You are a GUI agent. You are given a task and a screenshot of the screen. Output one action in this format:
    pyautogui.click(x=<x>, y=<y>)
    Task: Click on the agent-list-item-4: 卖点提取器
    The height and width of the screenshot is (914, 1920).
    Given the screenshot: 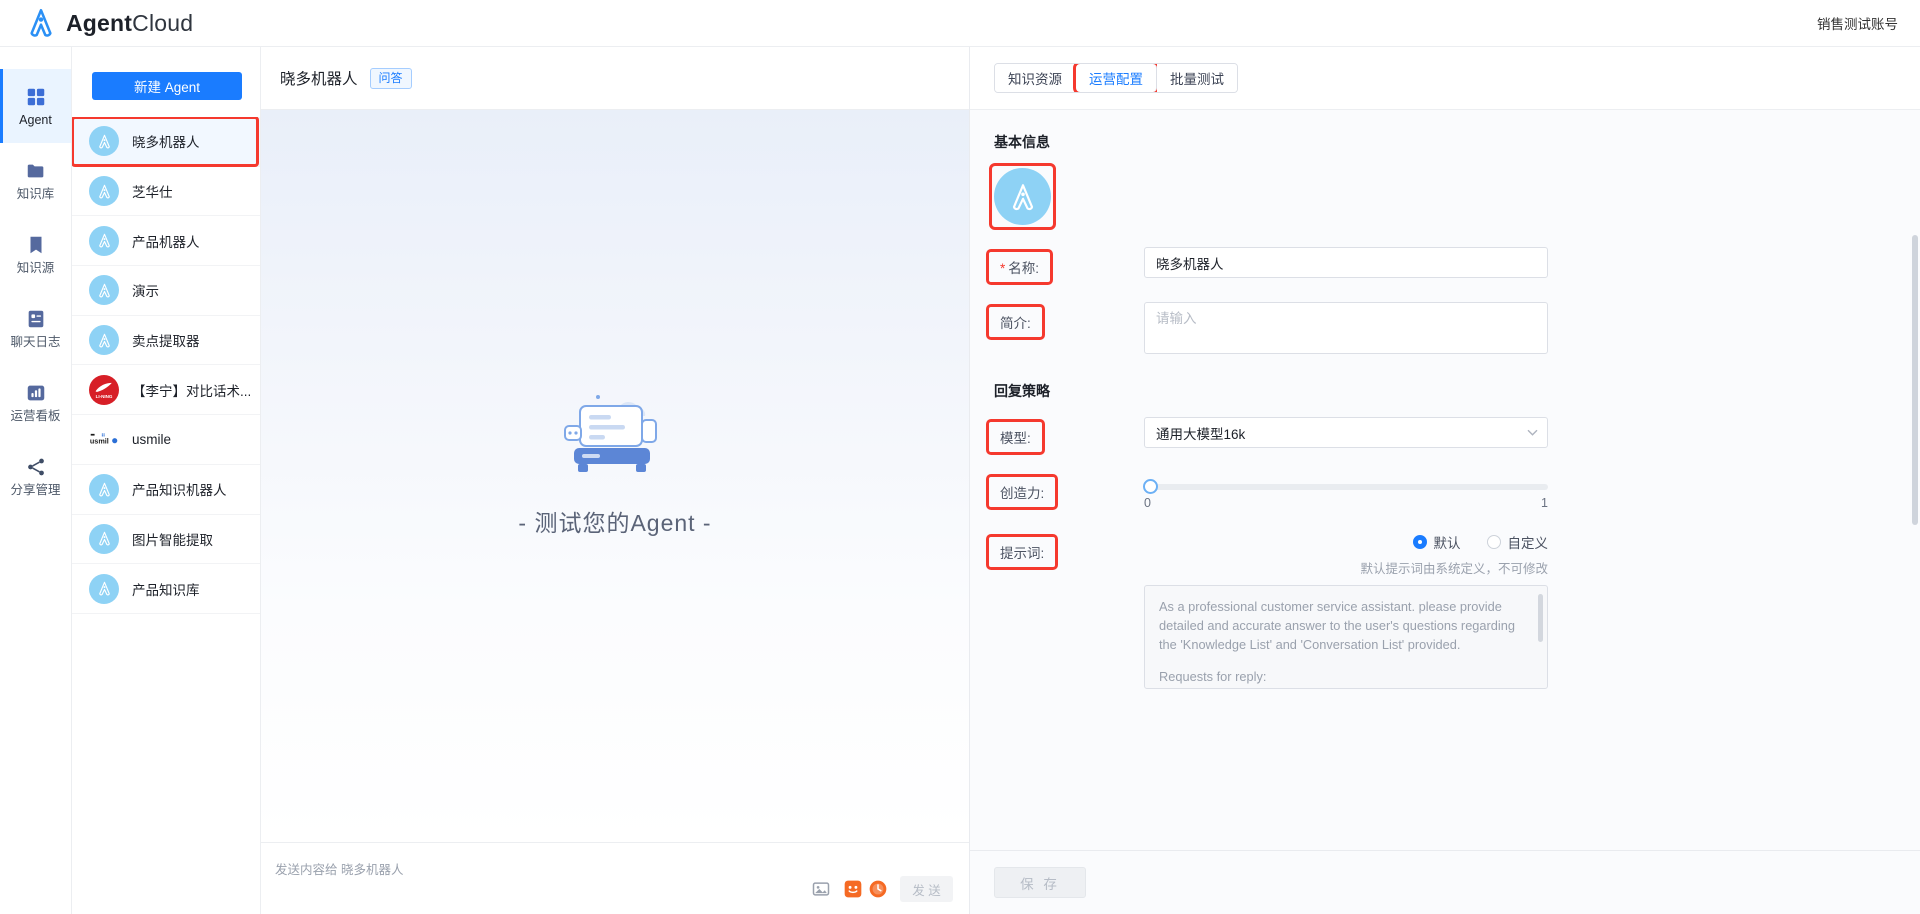 What is the action you would take?
    pyautogui.click(x=166, y=341)
    